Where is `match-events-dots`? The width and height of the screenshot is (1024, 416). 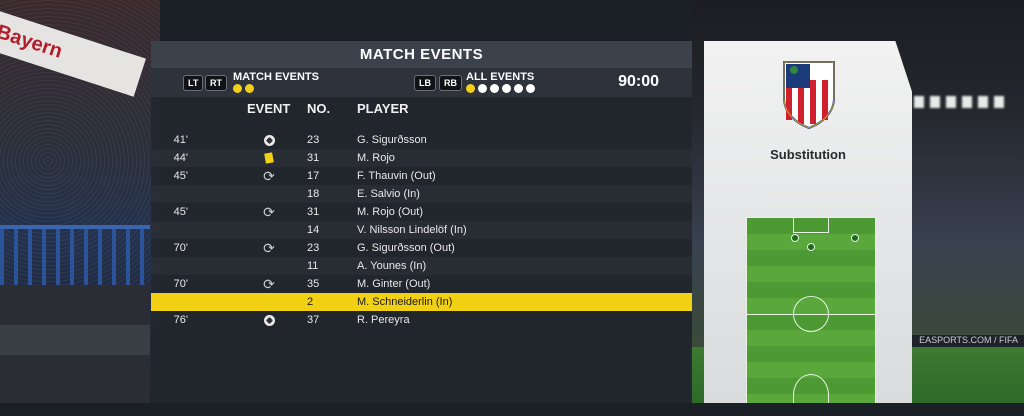 match-events-dots is located at coordinates (243, 88).